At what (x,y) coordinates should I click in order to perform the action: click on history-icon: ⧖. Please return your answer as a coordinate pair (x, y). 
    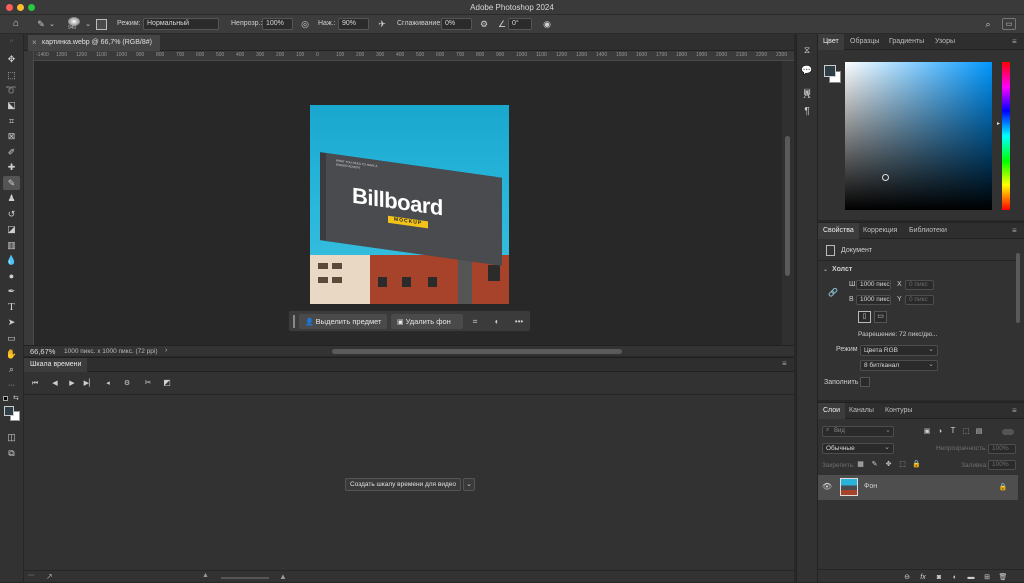
    Looking at the image, I should click on (807, 50).